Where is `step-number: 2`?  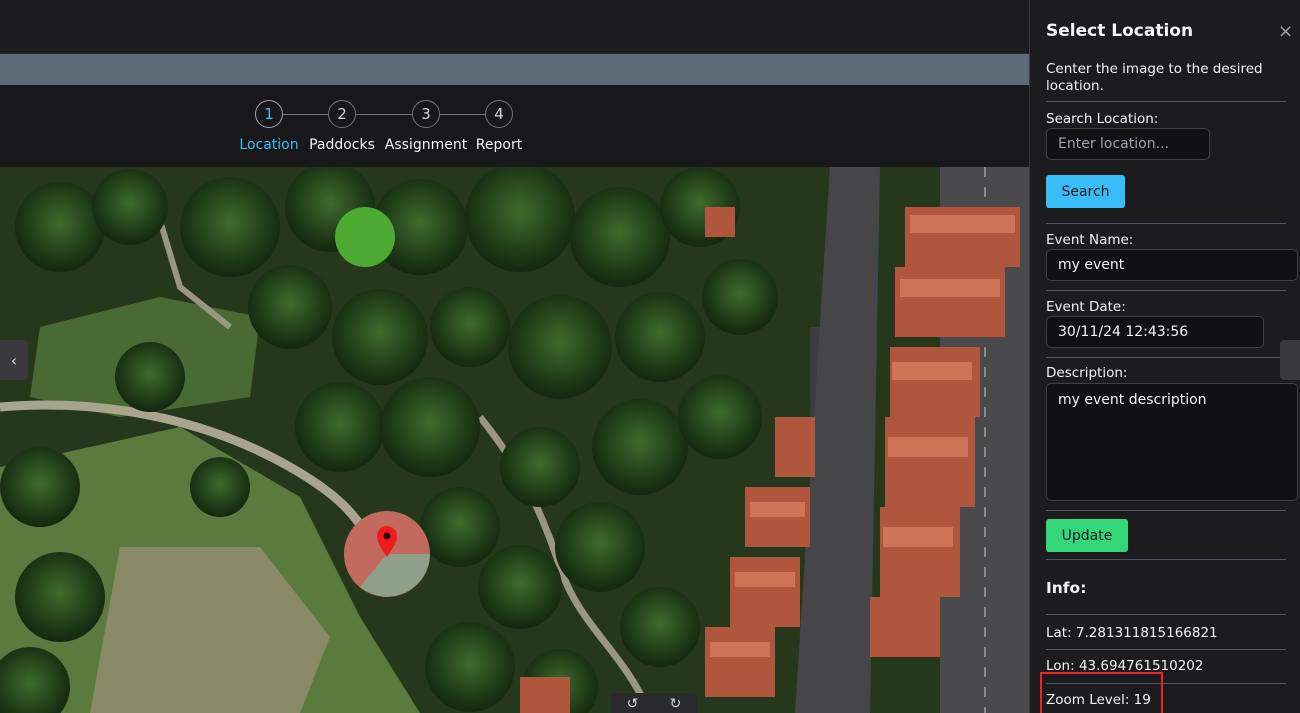 step-number: 2 is located at coordinates (342, 114).